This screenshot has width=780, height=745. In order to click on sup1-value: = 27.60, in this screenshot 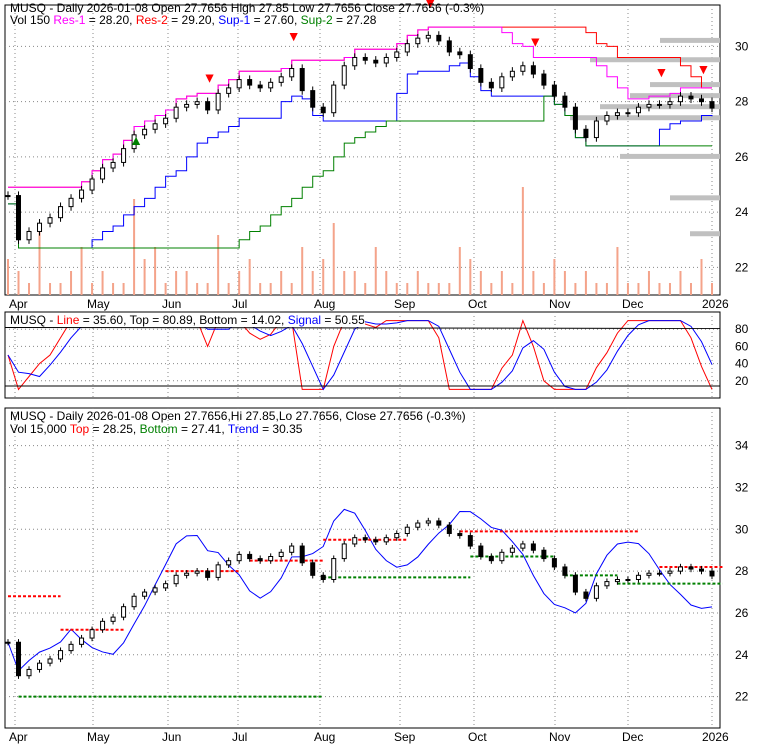, I will do `click(275, 20)`.